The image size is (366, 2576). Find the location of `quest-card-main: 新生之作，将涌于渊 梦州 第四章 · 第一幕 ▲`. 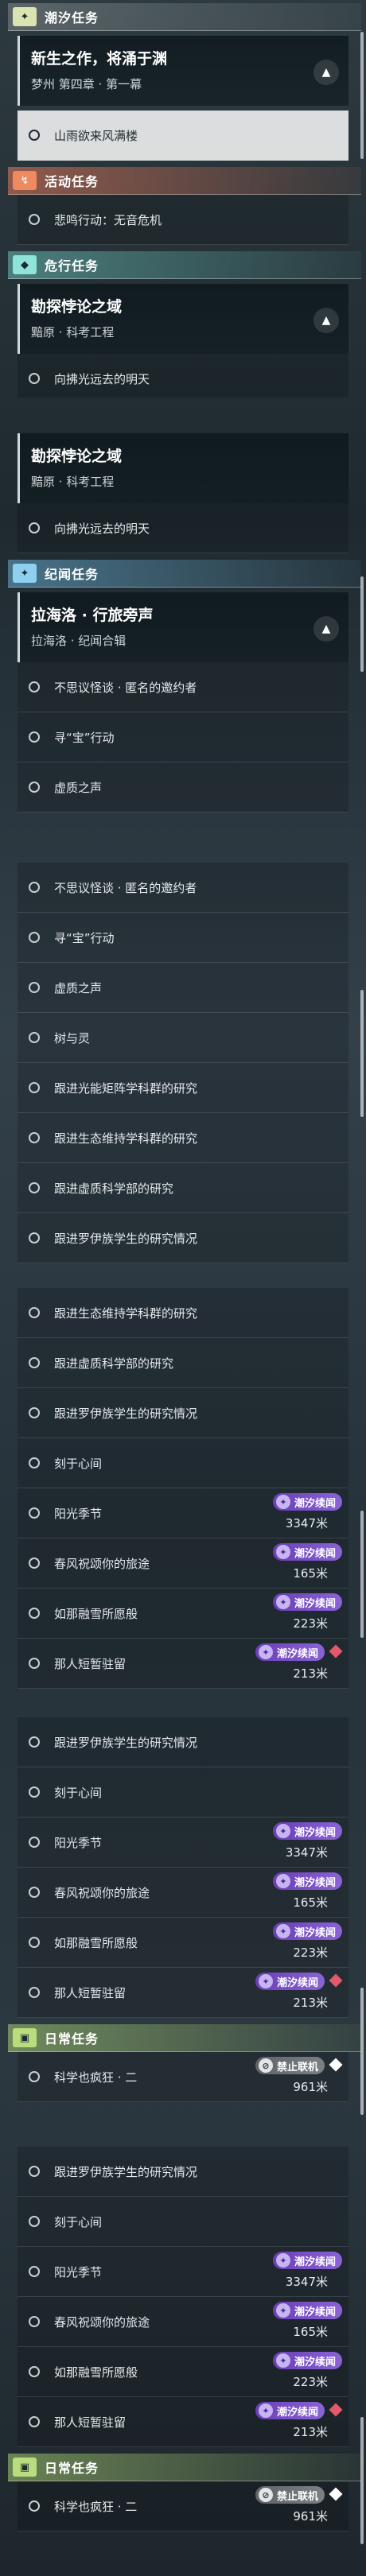

quest-card-main: 新生之作，将涌于渊 梦州 第四章 · 第一幕 ▲ is located at coordinates (183, 71).